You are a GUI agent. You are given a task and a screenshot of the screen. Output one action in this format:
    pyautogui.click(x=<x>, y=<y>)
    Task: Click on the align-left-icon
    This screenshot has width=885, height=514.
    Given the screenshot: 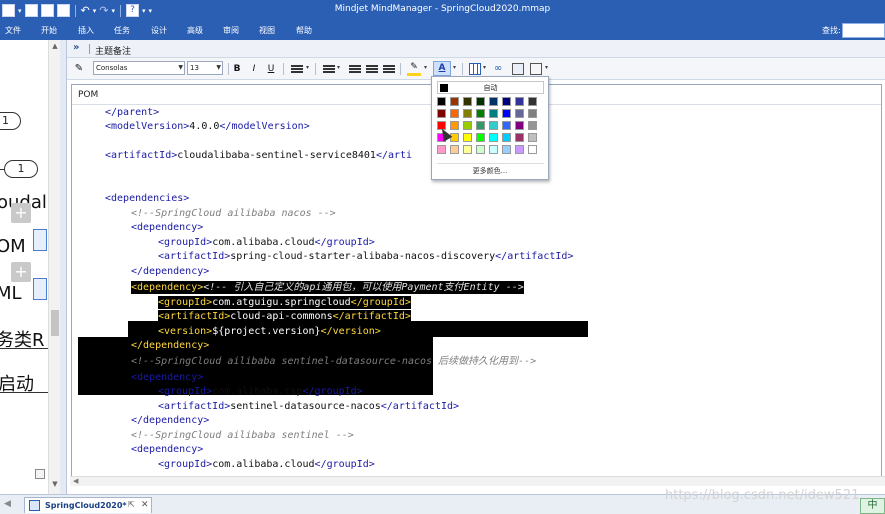 What is the action you would take?
    pyautogui.click(x=297, y=69)
    